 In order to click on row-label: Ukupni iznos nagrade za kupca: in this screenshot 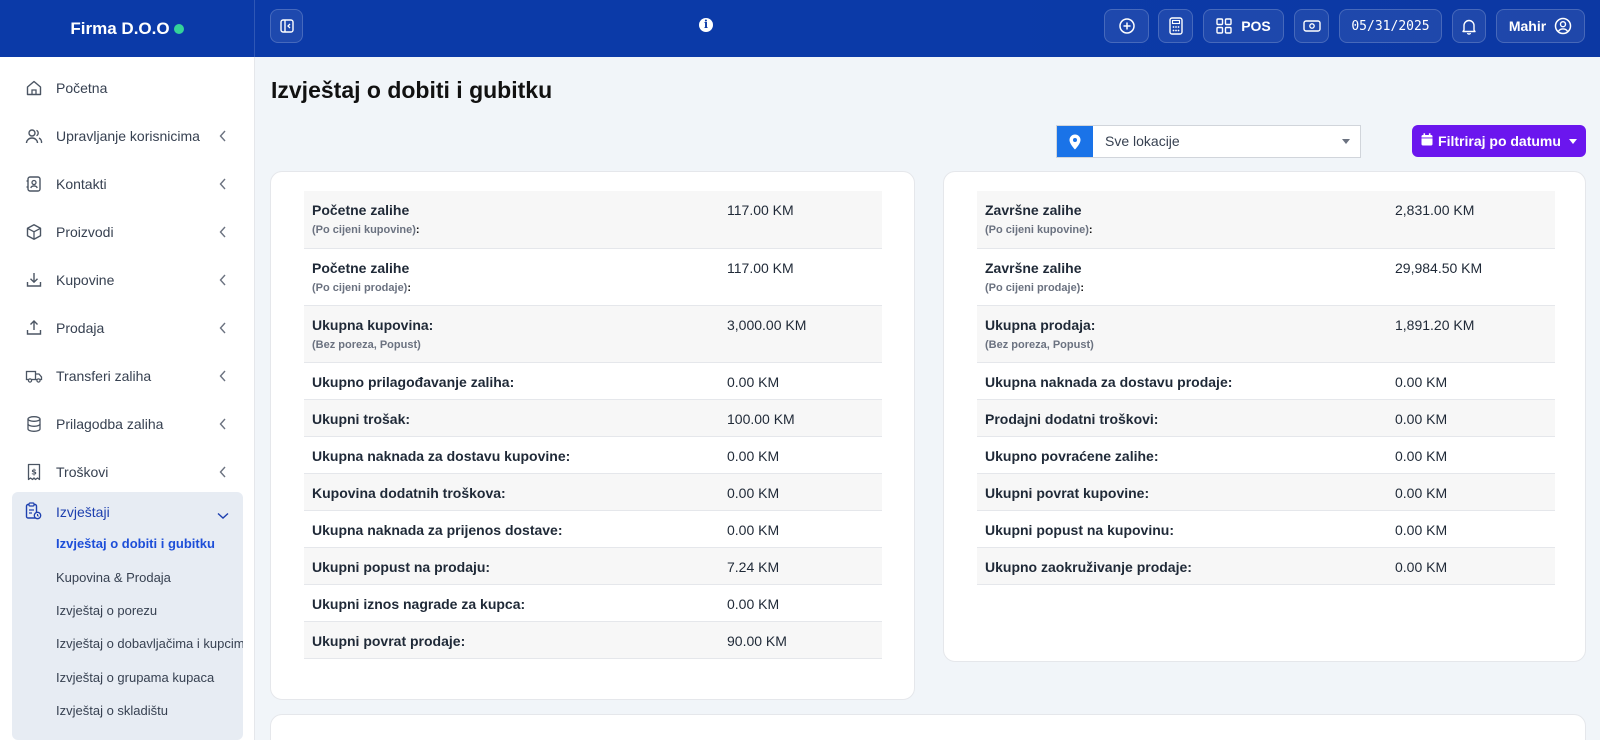, I will do `click(511, 603)`.